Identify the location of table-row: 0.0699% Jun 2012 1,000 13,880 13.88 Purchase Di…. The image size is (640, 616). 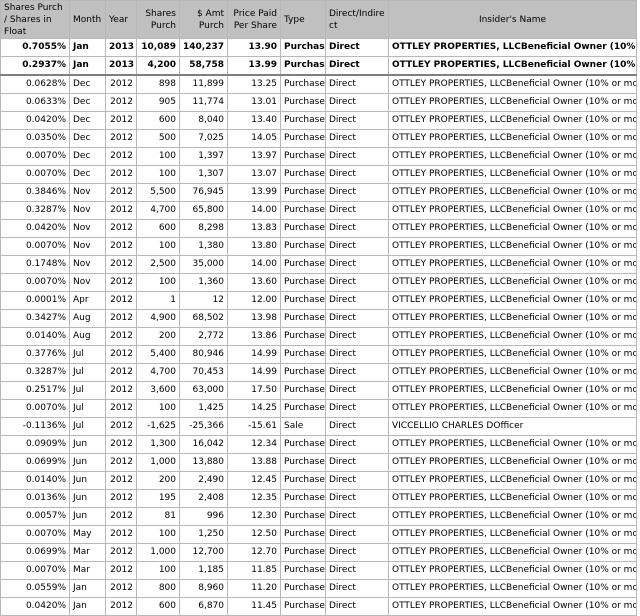
(318, 462).